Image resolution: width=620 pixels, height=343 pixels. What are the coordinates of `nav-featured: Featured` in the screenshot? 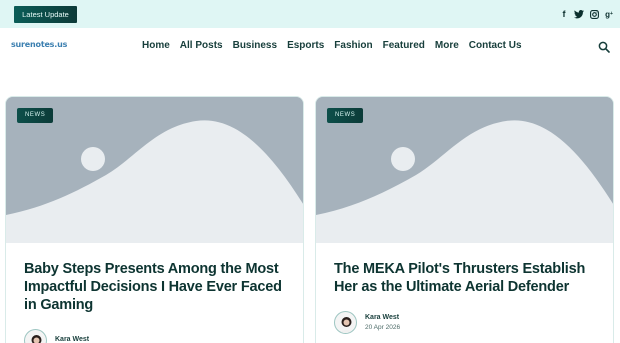 It's located at (404, 45).